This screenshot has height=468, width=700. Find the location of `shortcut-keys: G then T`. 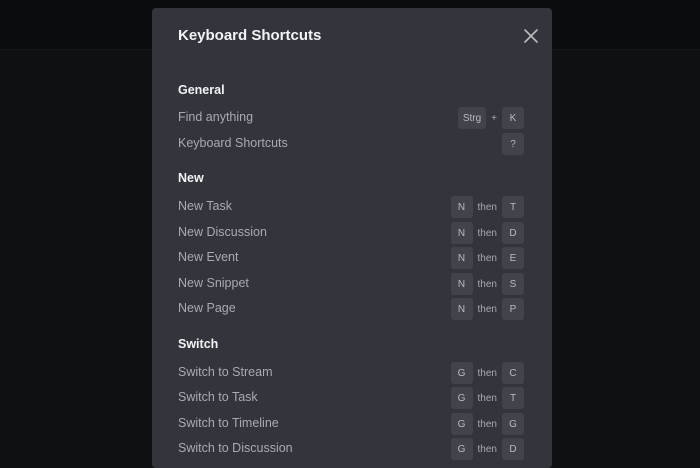

shortcut-keys: G then T is located at coordinates (487, 398).